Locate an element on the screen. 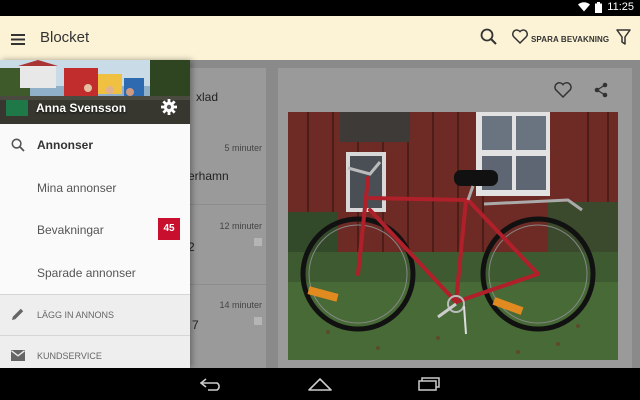 This screenshot has height=400, width=640. drawer-item-sparade-annonser: Sparade annonser is located at coordinates (95, 273).